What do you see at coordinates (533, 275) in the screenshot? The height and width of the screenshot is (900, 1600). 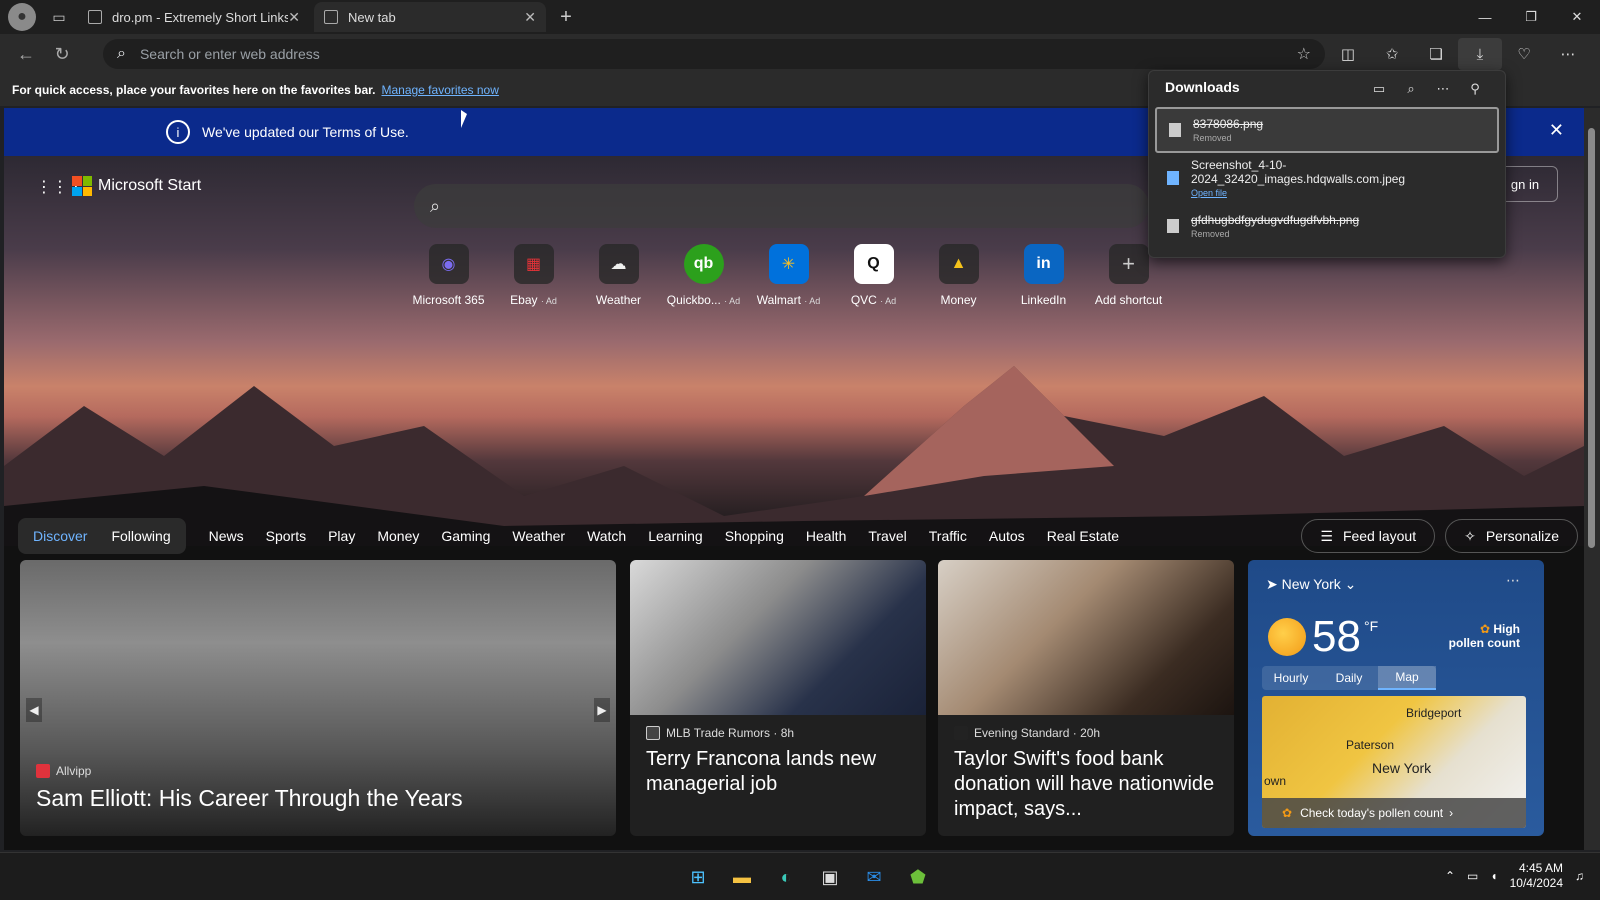 I see `shortcut-ebay: ▦ Ebay · Ad` at bounding box center [533, 275].